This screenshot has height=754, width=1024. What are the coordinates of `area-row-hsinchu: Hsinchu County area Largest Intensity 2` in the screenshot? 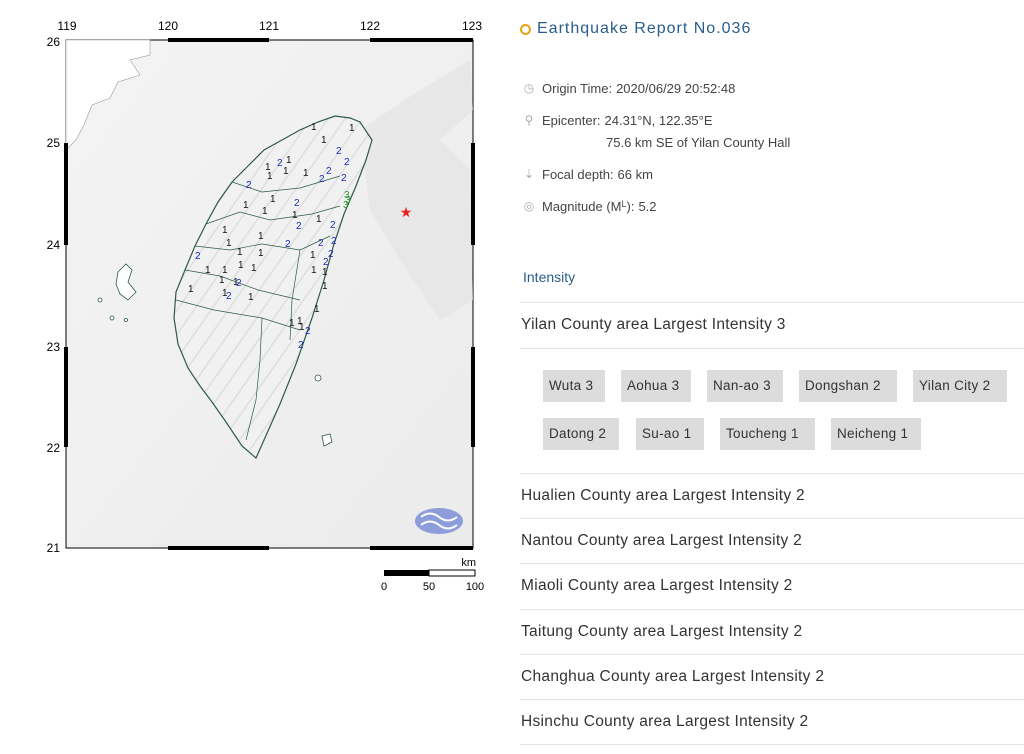 It's located at (664, 722).